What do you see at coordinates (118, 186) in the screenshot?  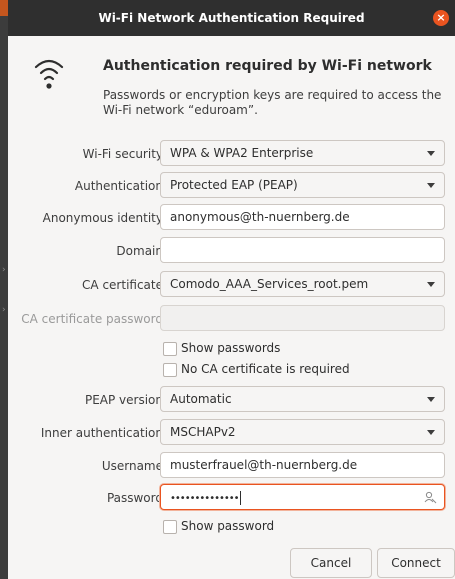 I see `authentication-label: Authentication` at bounding box center [118, 186].